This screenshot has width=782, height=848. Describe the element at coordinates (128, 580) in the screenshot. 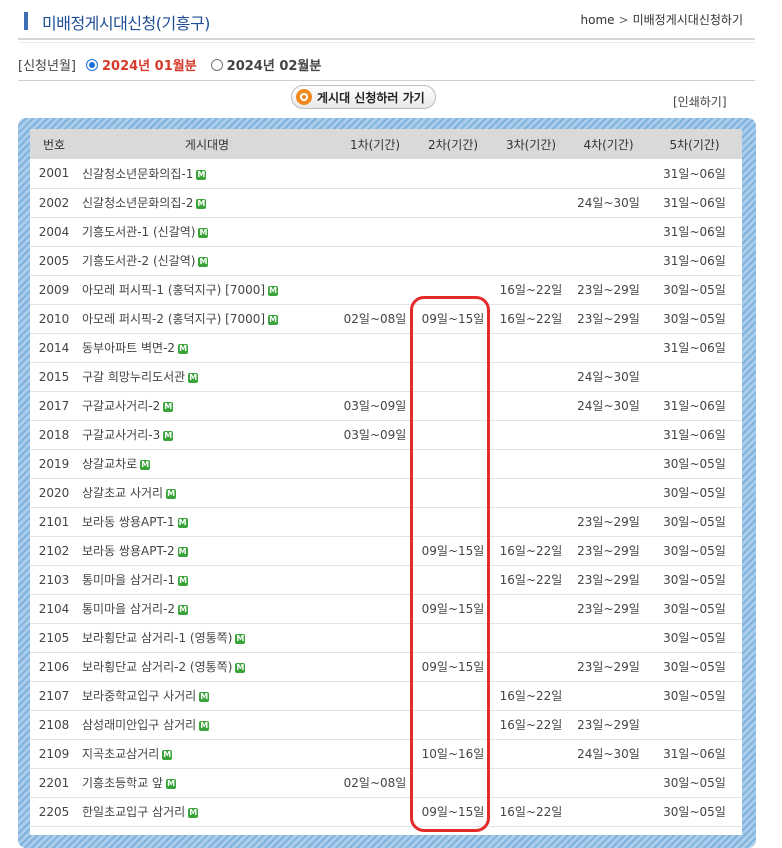

I see `billboard-name: 통미마을 삼거리-1` at that location.